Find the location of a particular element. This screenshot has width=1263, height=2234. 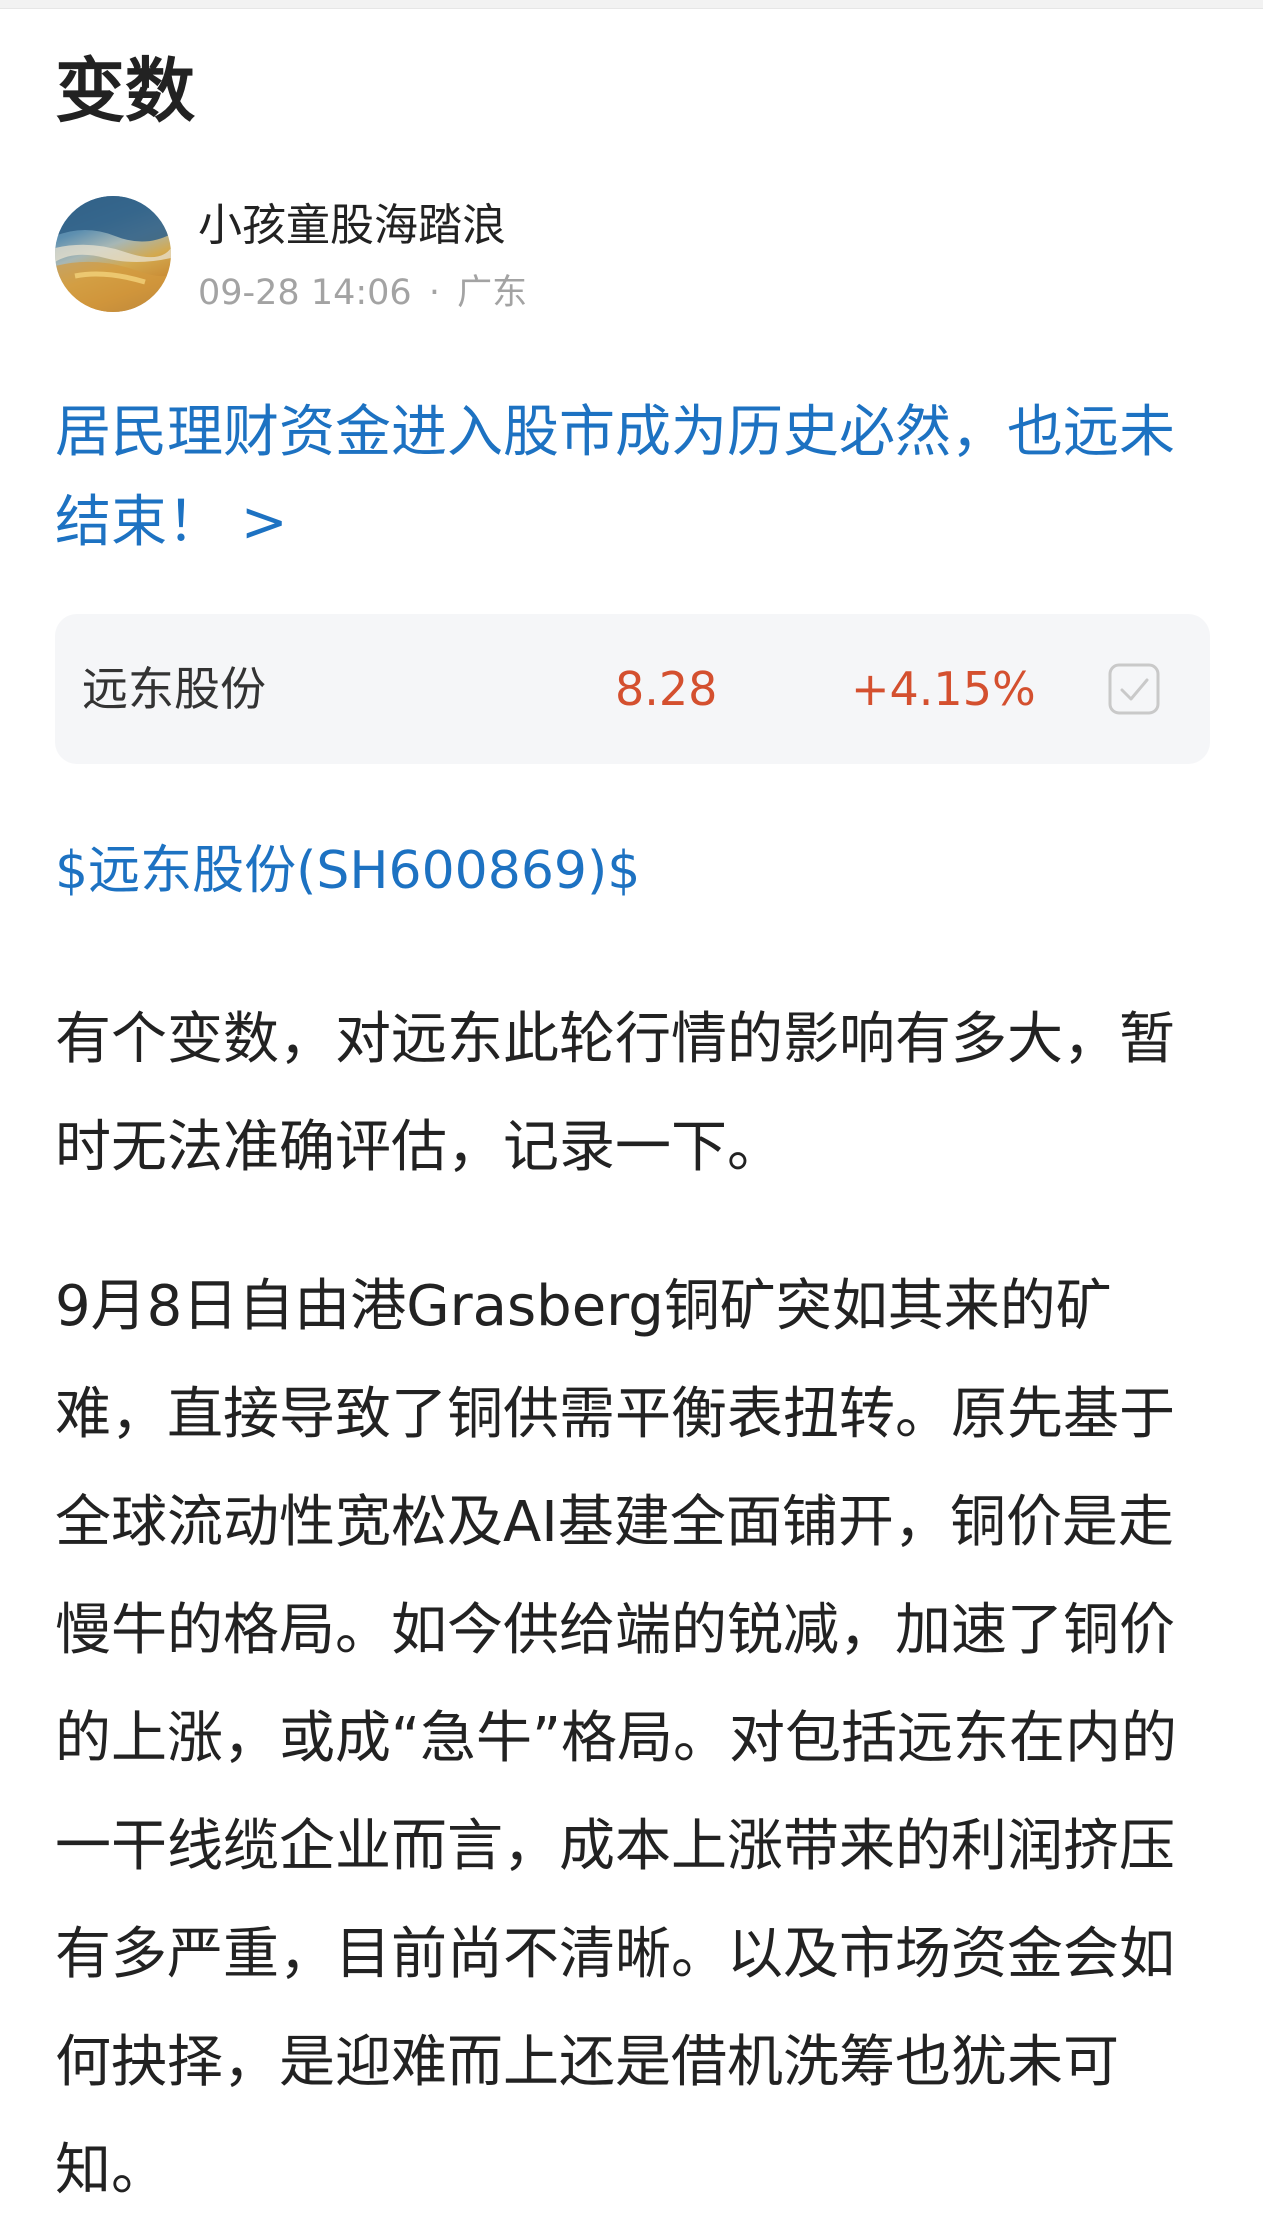

author-name: 小孩童股海踏浪 is located at coordinates (352, 226).